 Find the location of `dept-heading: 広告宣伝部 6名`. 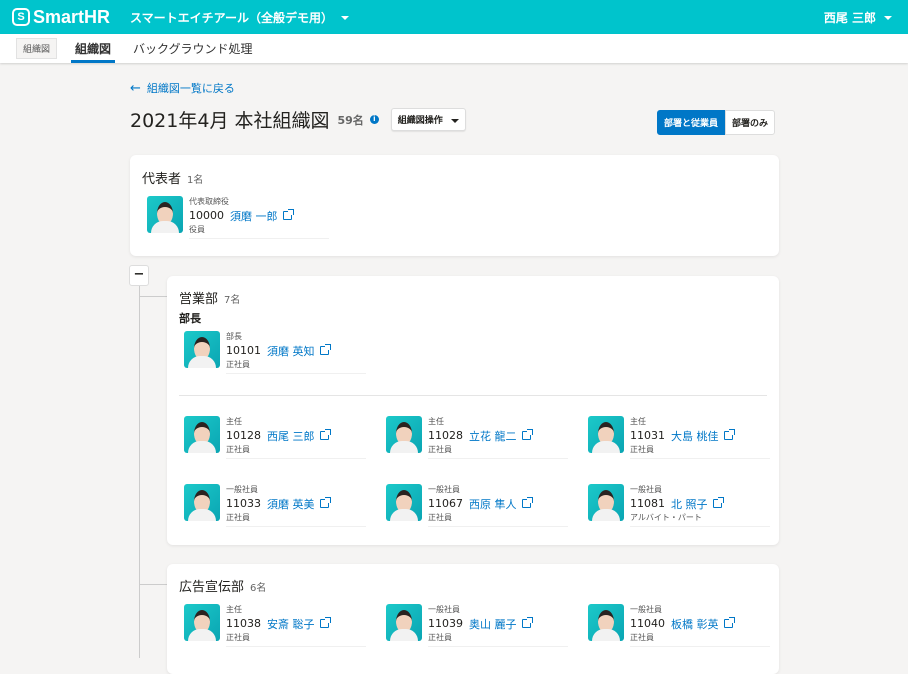

dept-heading: 広告宣伝部 6名 is located at coordinates (223, 587).